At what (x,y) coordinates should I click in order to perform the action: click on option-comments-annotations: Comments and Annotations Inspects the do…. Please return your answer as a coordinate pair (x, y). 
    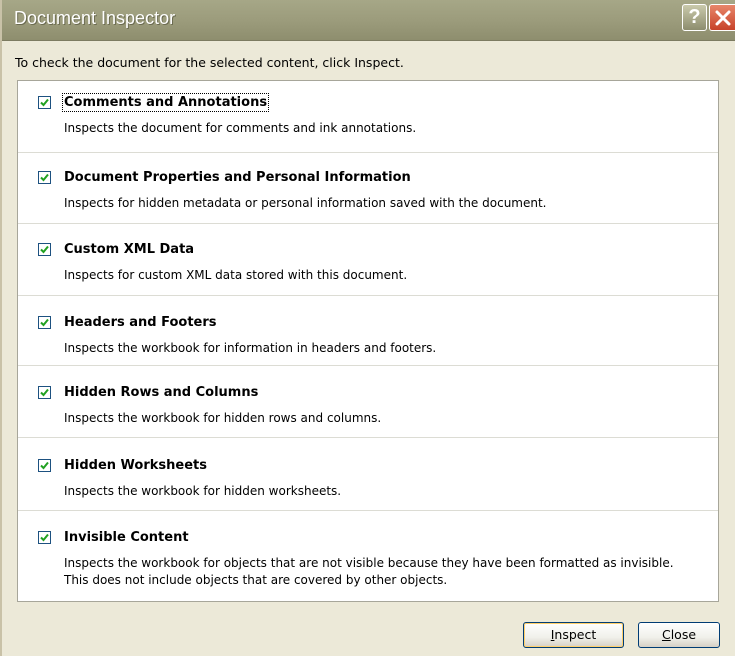
    Looking at the image, I should click on (368, 117).